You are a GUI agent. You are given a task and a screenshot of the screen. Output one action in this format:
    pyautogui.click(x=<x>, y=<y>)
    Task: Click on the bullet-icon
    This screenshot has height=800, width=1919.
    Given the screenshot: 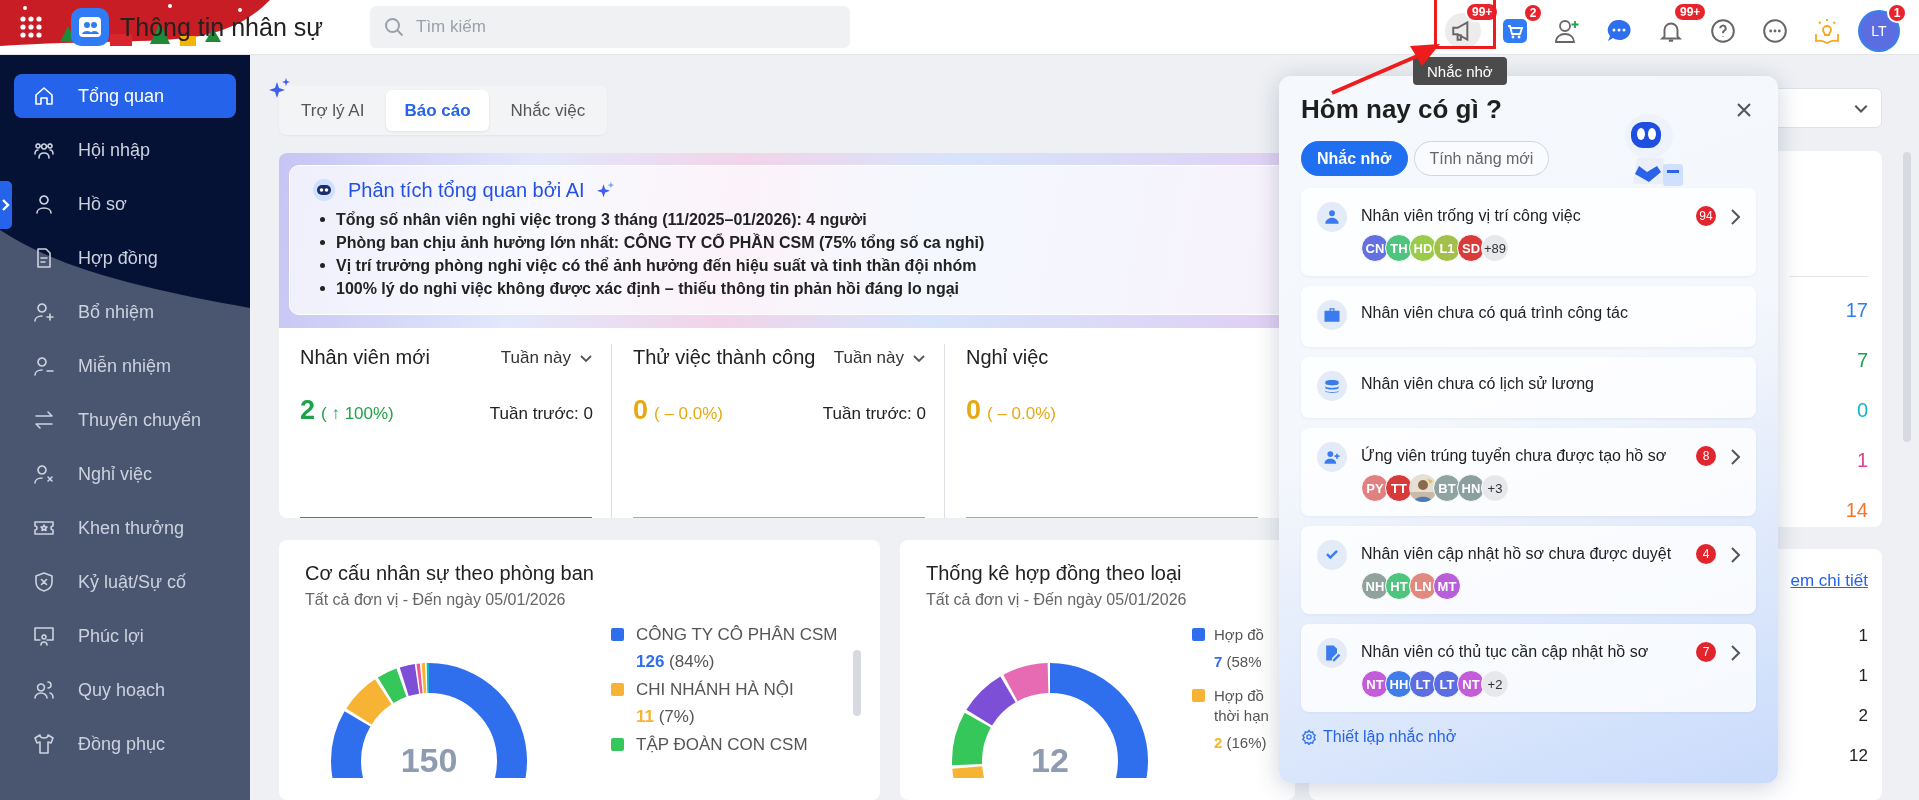 What is the action you would take?
    pyautogui.click(x=322, y=219)
    